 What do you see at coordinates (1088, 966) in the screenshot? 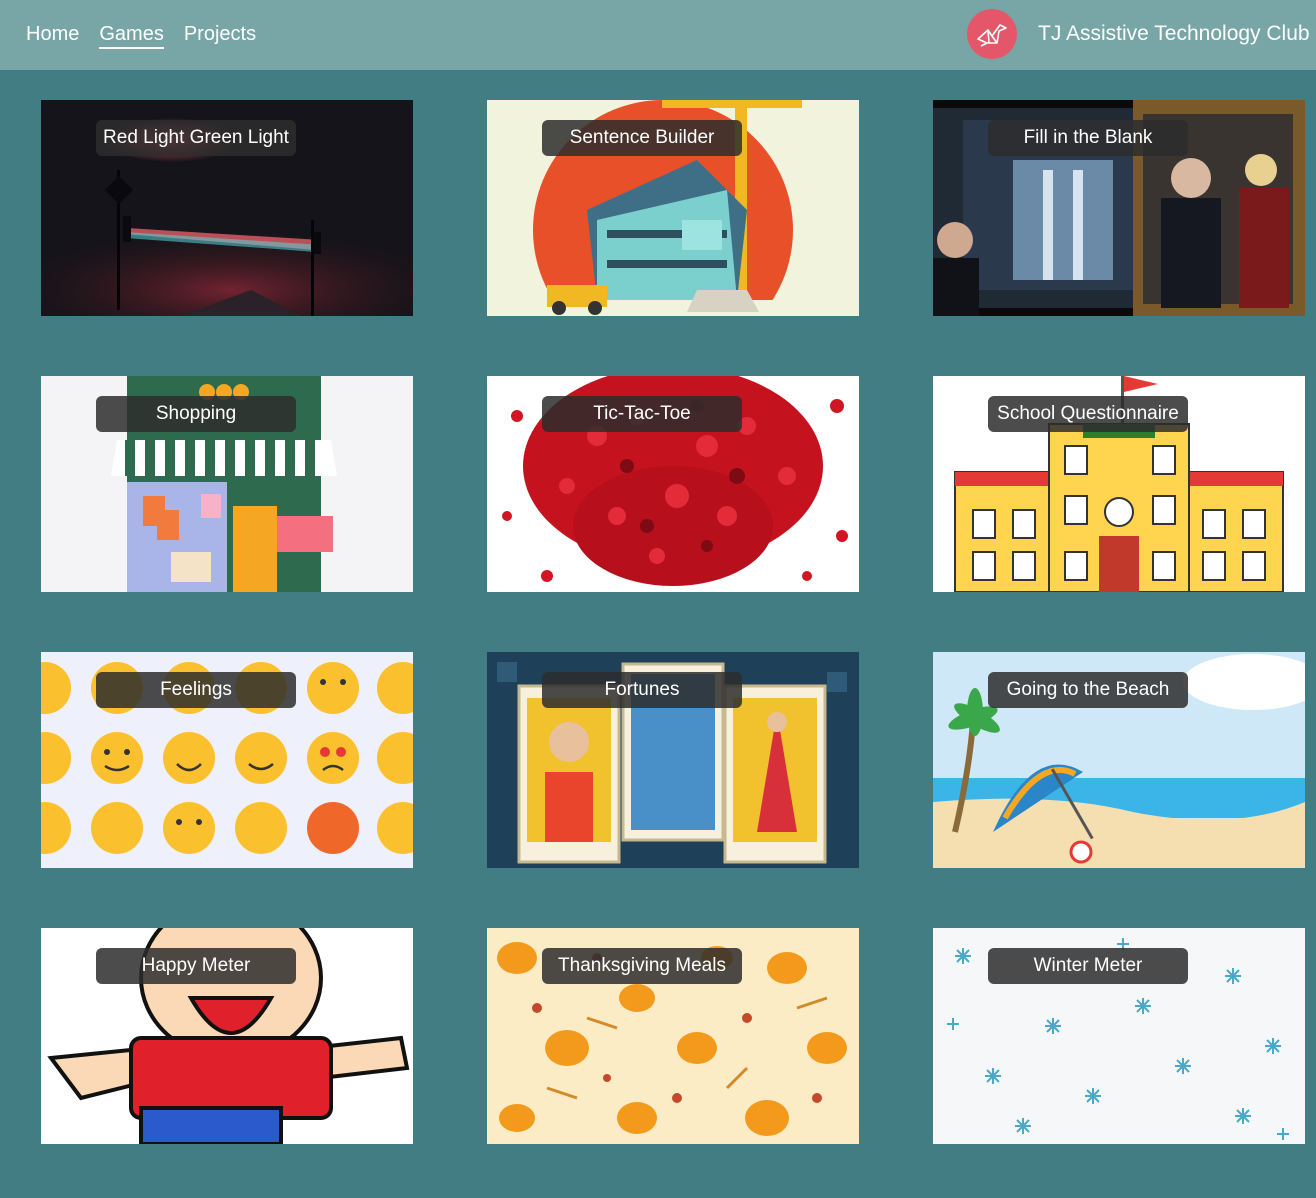
I see `game-title: Winter Meter` at bounding box center [1088, 966].